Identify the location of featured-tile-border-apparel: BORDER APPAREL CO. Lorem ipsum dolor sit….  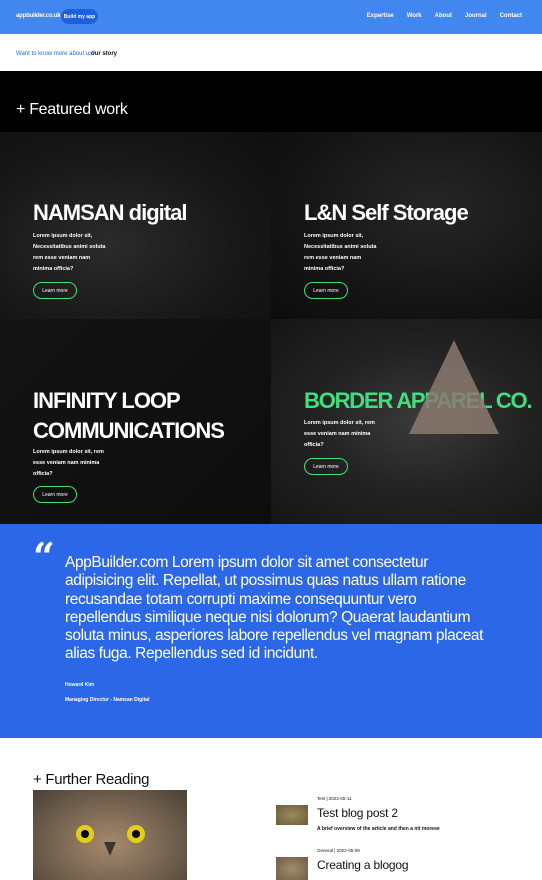
(406, 421).